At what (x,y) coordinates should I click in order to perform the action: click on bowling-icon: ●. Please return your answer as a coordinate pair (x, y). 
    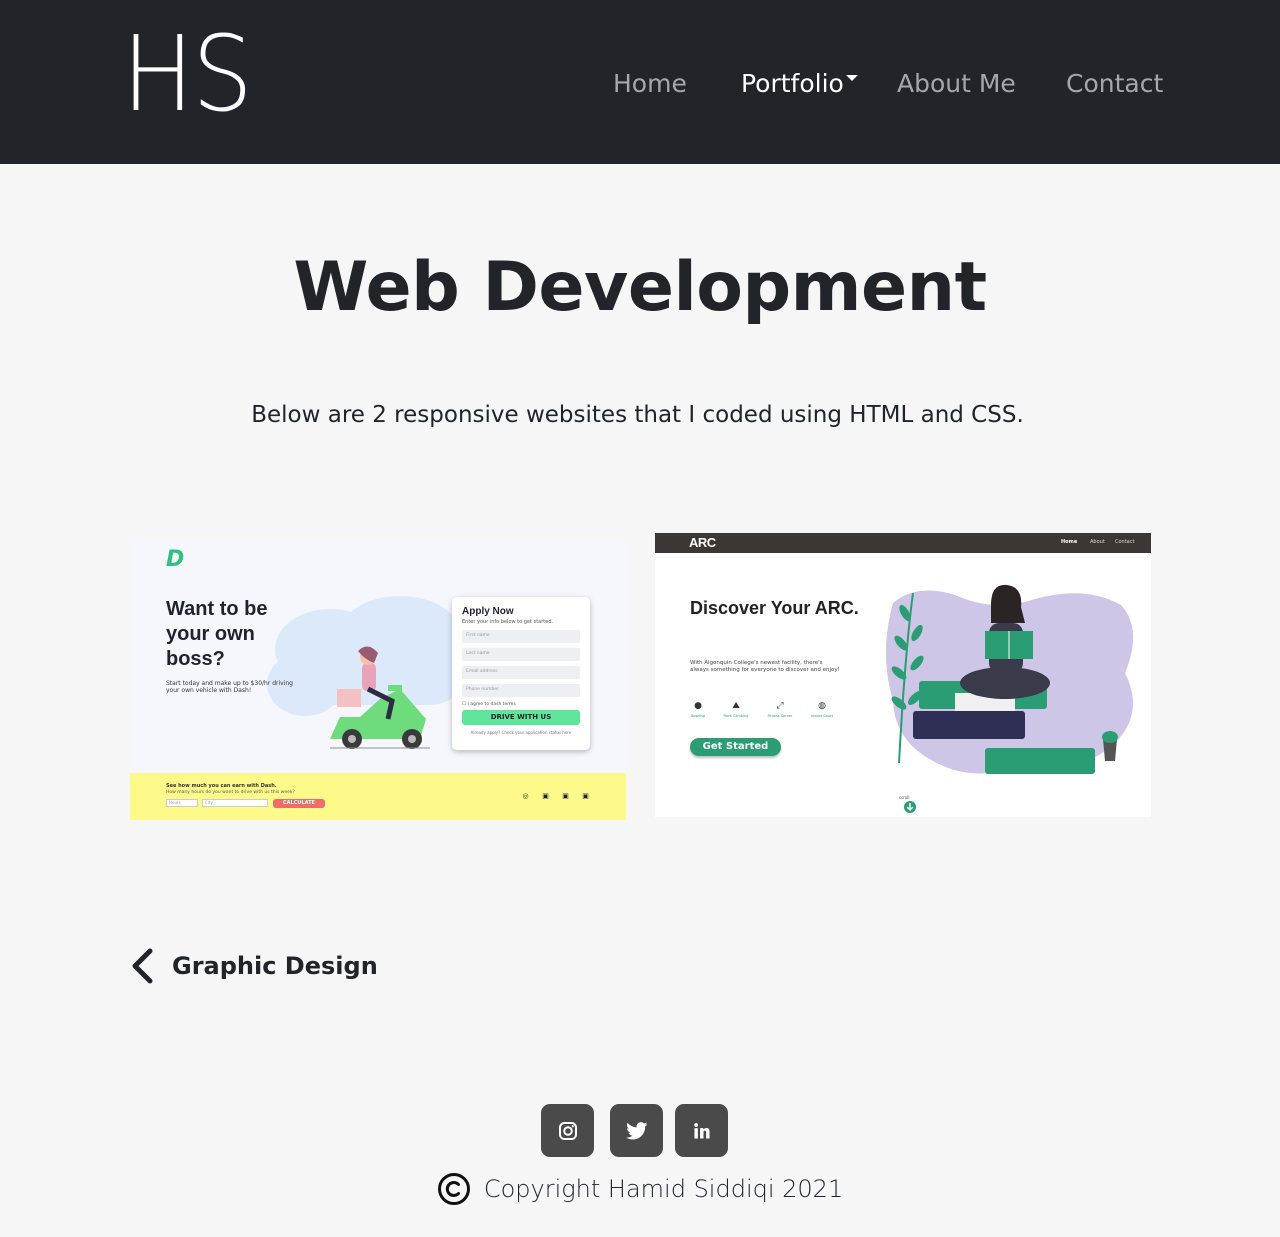
    Looking at the image, I should click on (698, 706).